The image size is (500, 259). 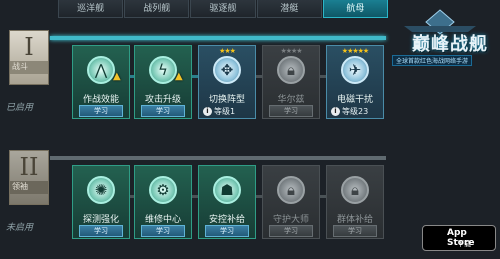 I want to click on skill-name: 维修中心, so click(x=162, y=220).